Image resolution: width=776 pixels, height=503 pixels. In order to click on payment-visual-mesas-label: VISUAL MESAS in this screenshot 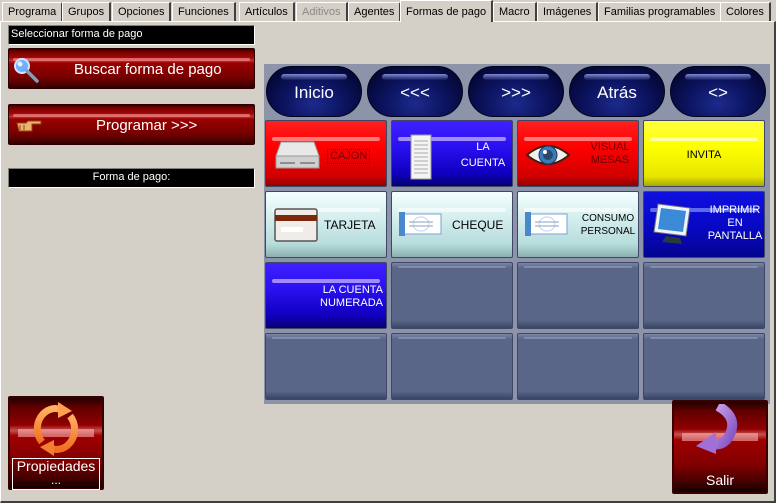, I will do `click(610, 153)`.